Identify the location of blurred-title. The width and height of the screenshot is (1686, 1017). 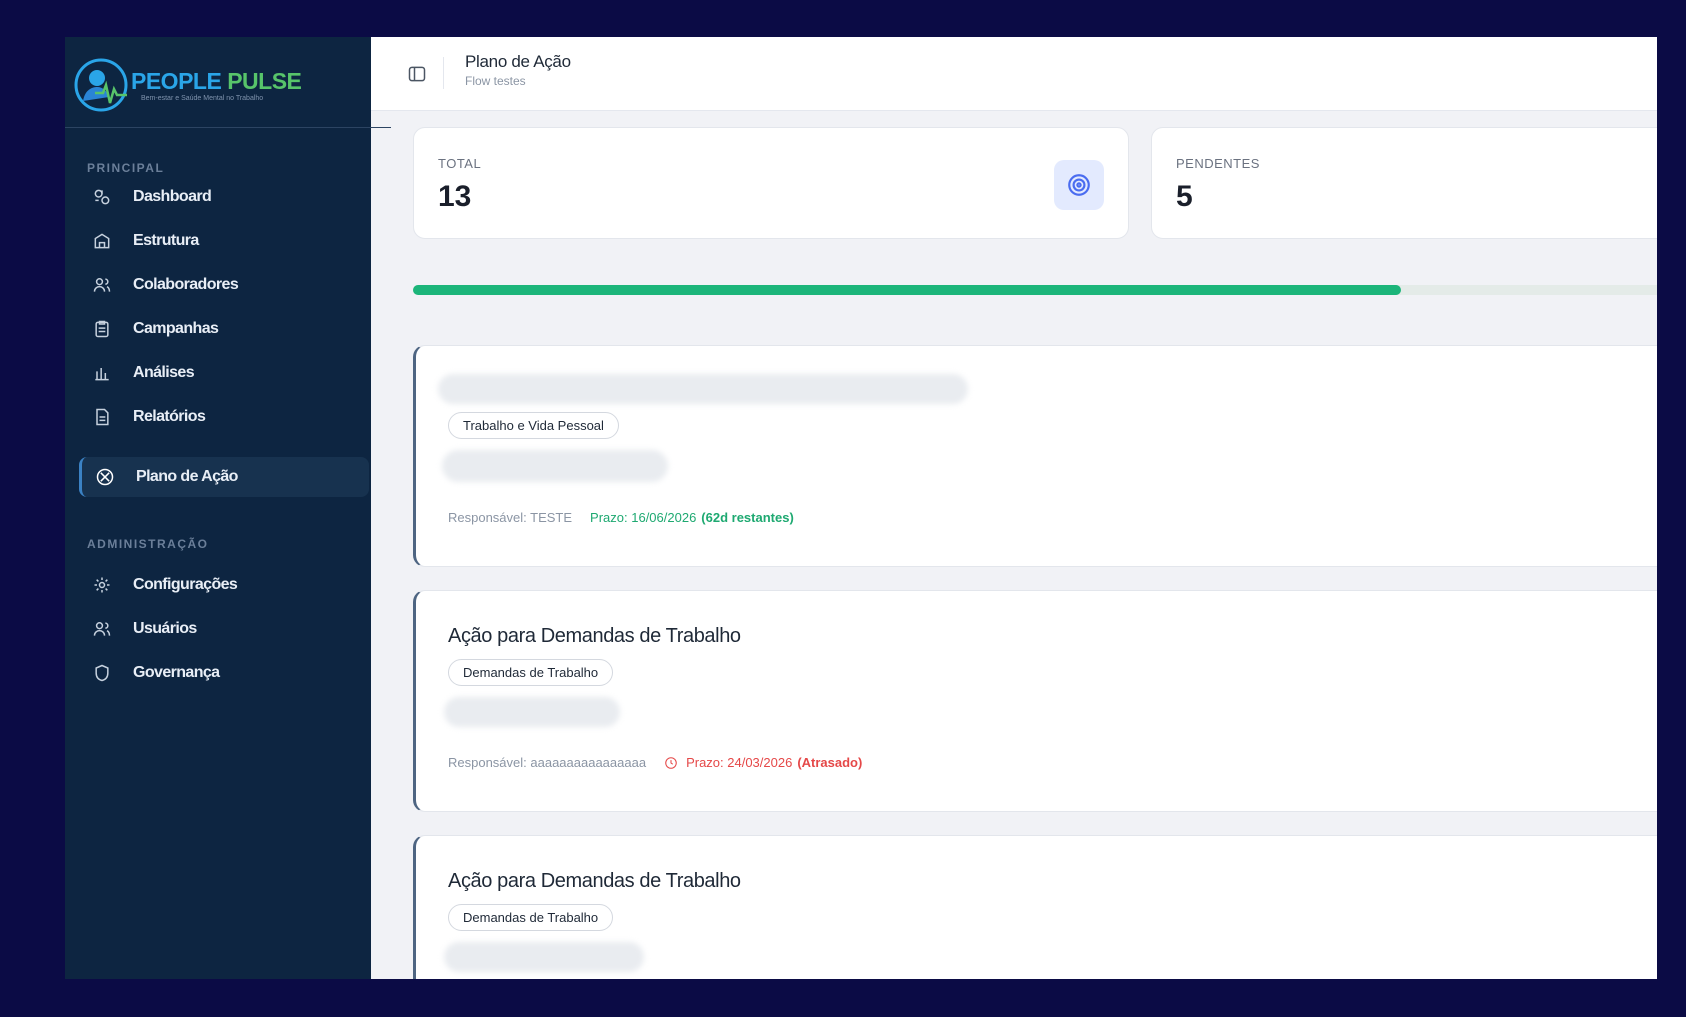
(703, 389).